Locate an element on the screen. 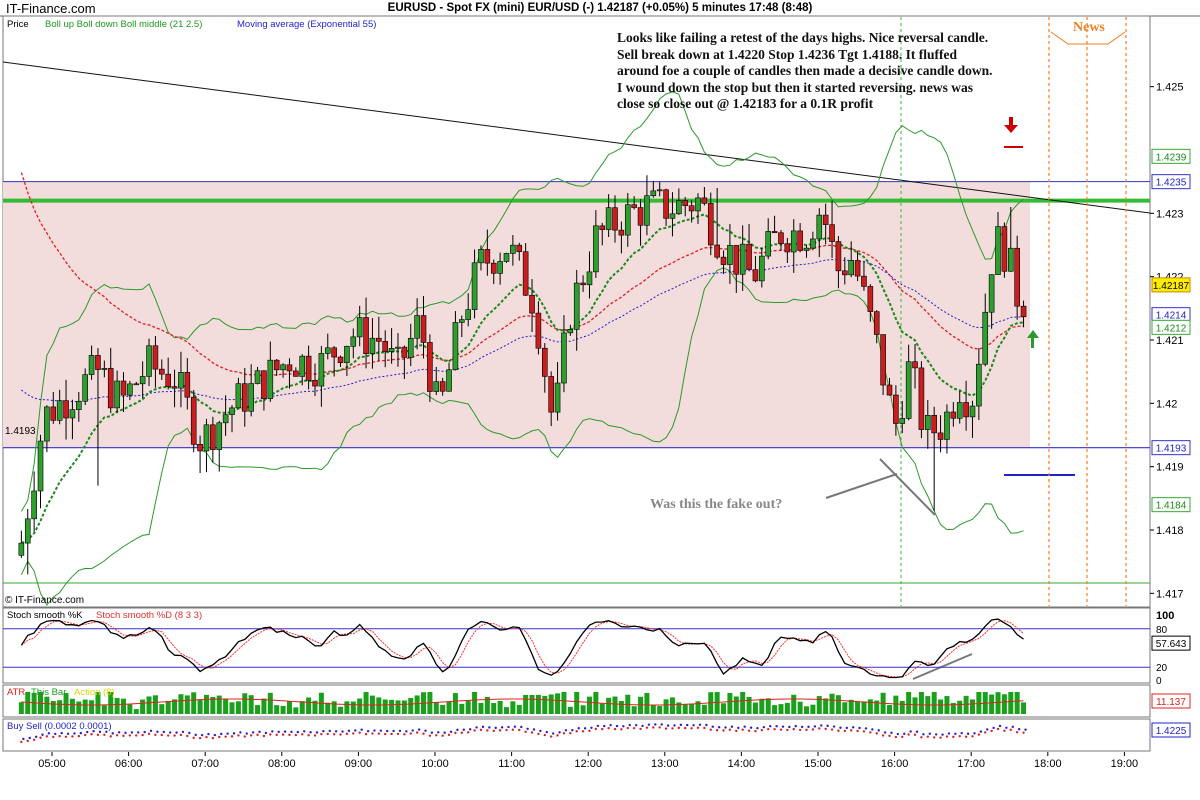 This screenshot has width=1200, height=800. stoch-tick-20: 20 is located at coordinates (1162, 668).